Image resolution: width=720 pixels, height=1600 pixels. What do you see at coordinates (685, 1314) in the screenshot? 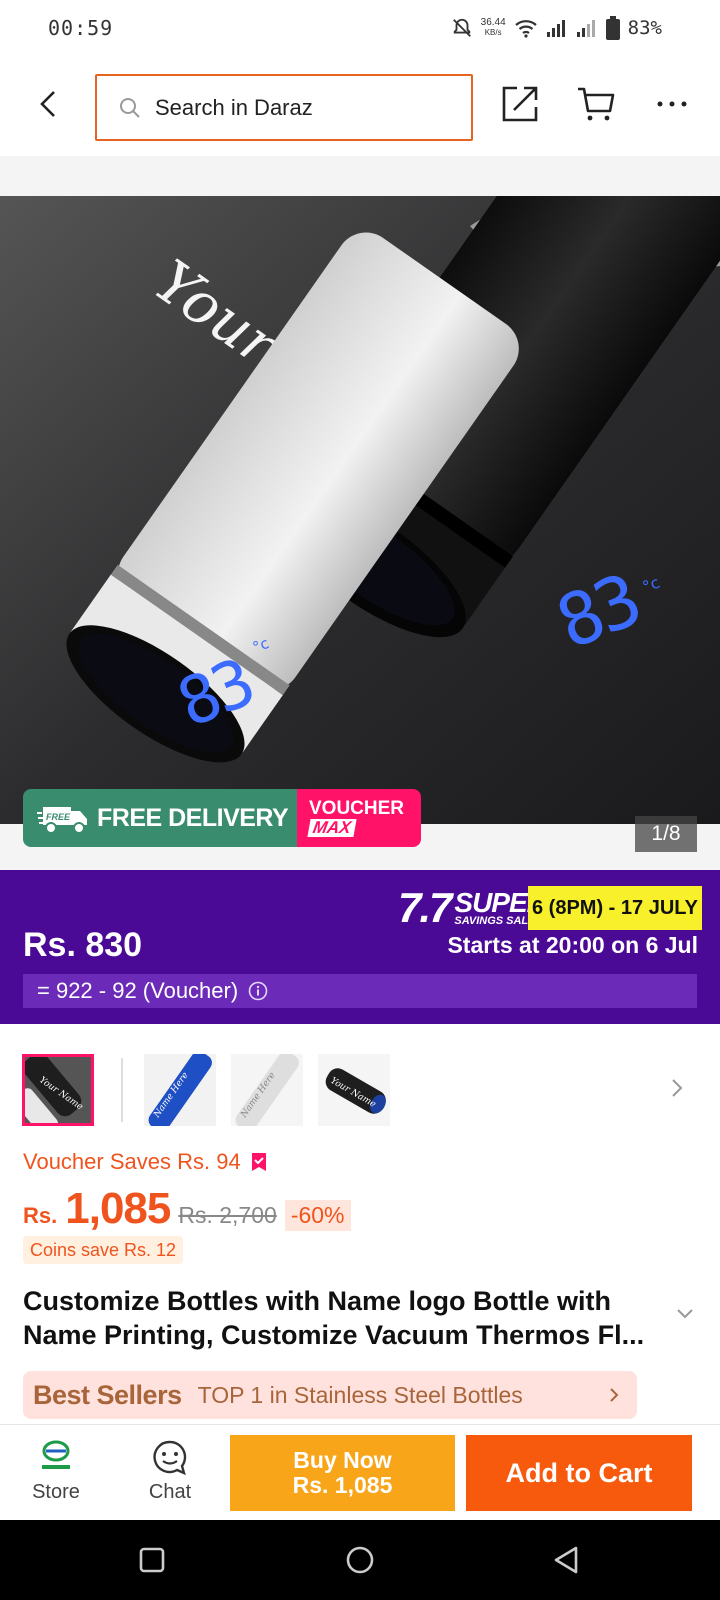
I see `chevron-down-icon` at bounding box center [685, 1314].